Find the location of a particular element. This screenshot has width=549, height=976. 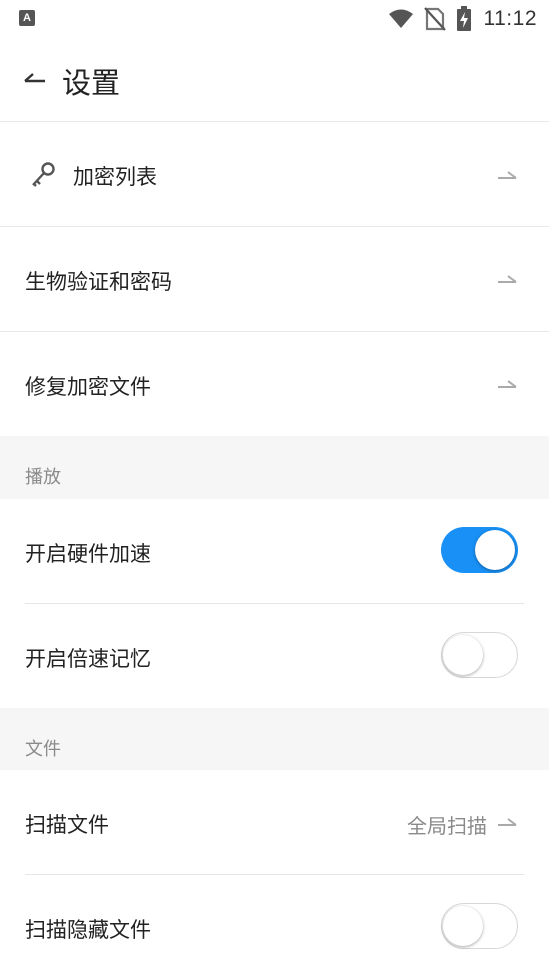

back-button is located at coordinates (36, 79).